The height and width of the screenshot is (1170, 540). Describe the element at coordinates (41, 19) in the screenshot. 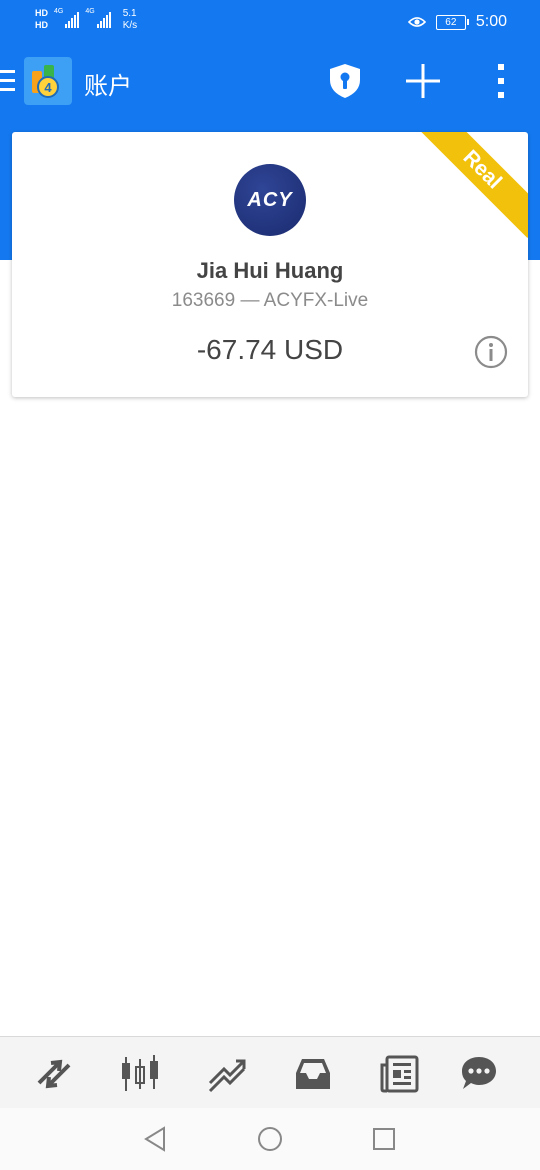

I see `hd-indicators: HD HD` at that location.